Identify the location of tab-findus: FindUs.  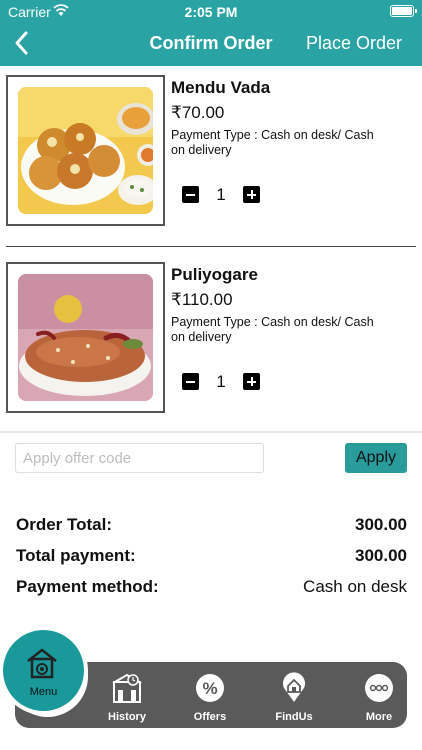
(294, 698).